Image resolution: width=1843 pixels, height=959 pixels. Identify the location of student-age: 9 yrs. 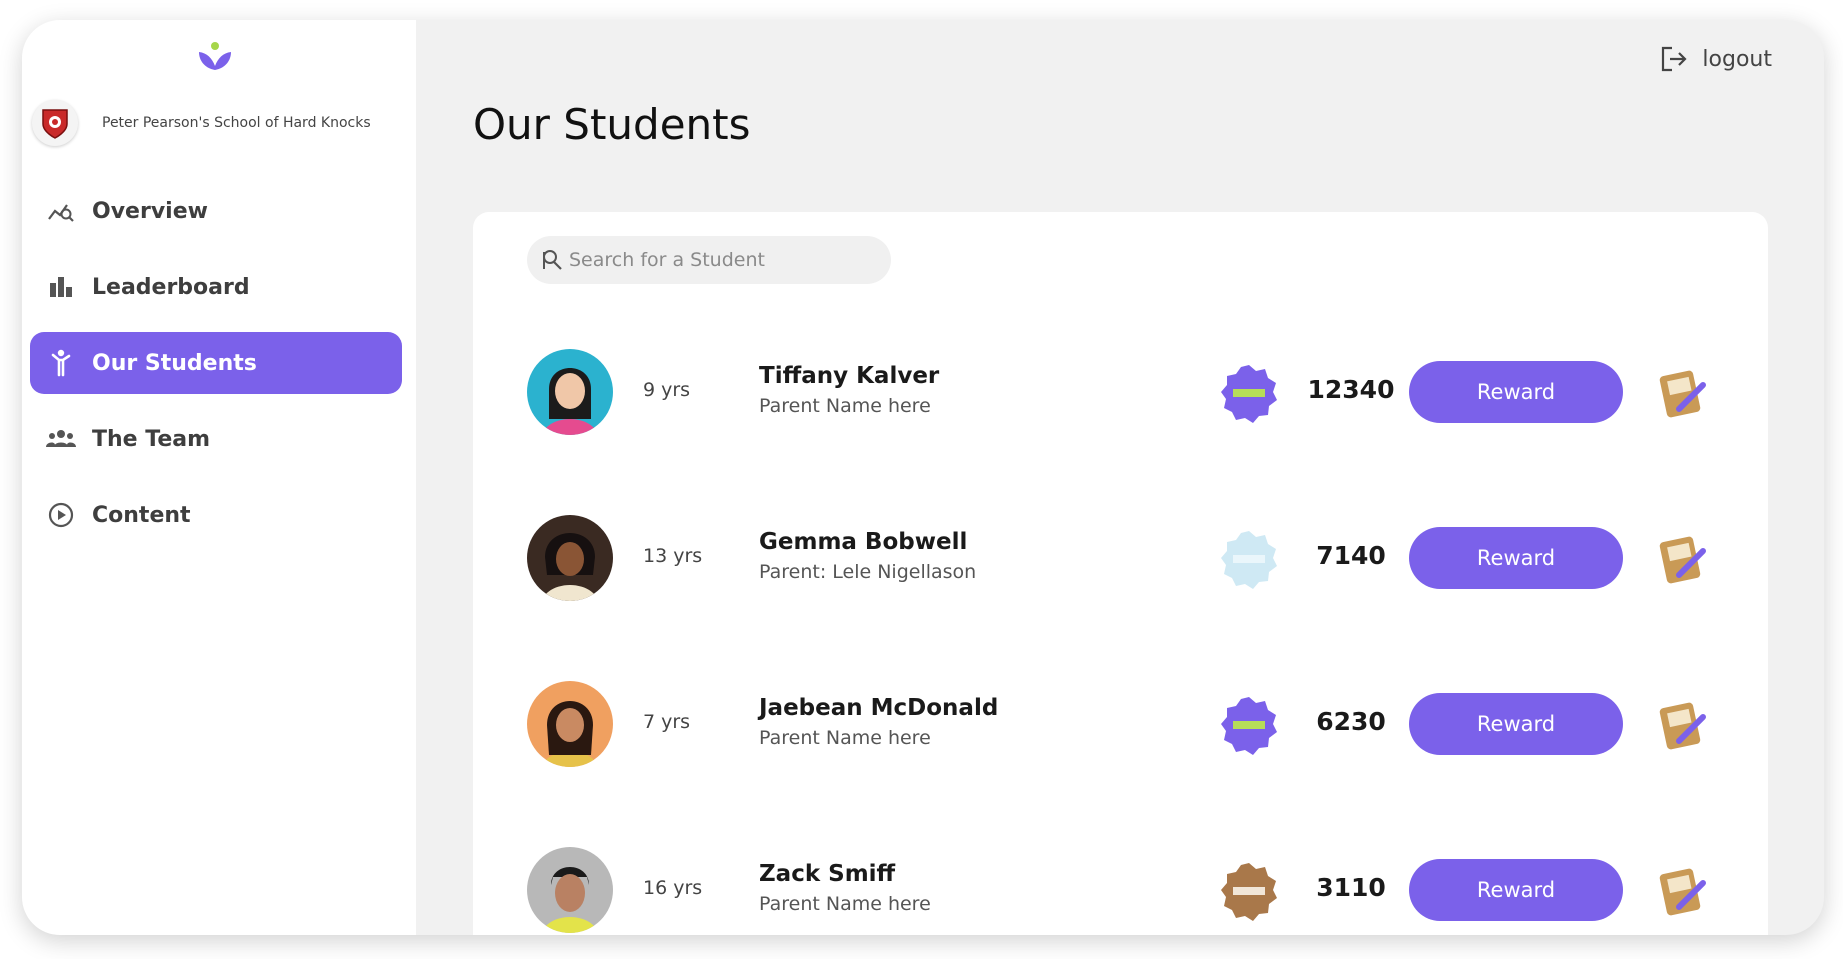
(667, 390).